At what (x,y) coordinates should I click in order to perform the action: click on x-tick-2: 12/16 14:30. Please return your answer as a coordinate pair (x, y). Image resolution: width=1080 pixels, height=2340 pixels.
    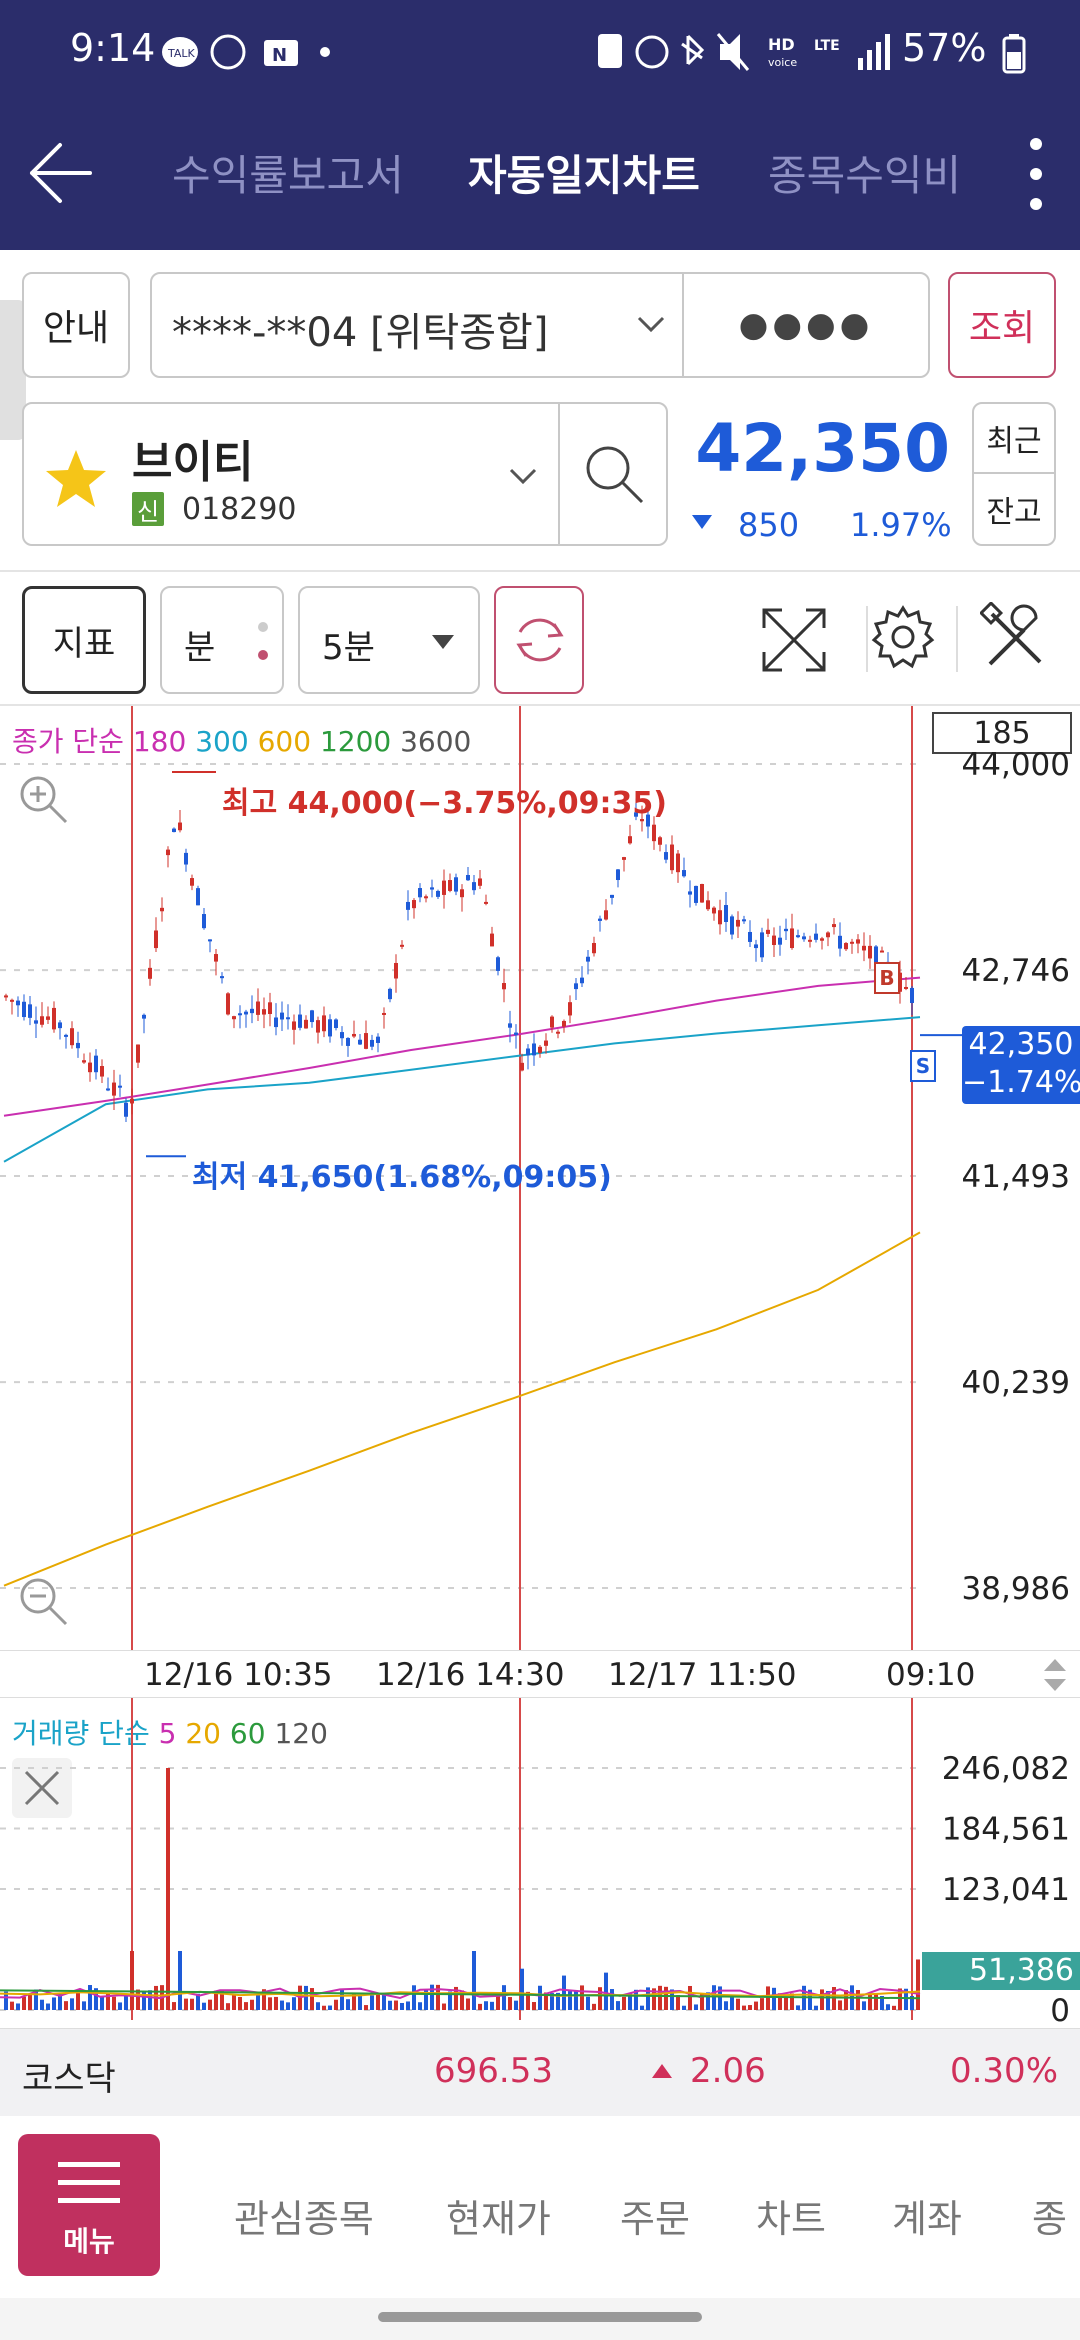
    Looking at the image, I should click on (470, 1675).